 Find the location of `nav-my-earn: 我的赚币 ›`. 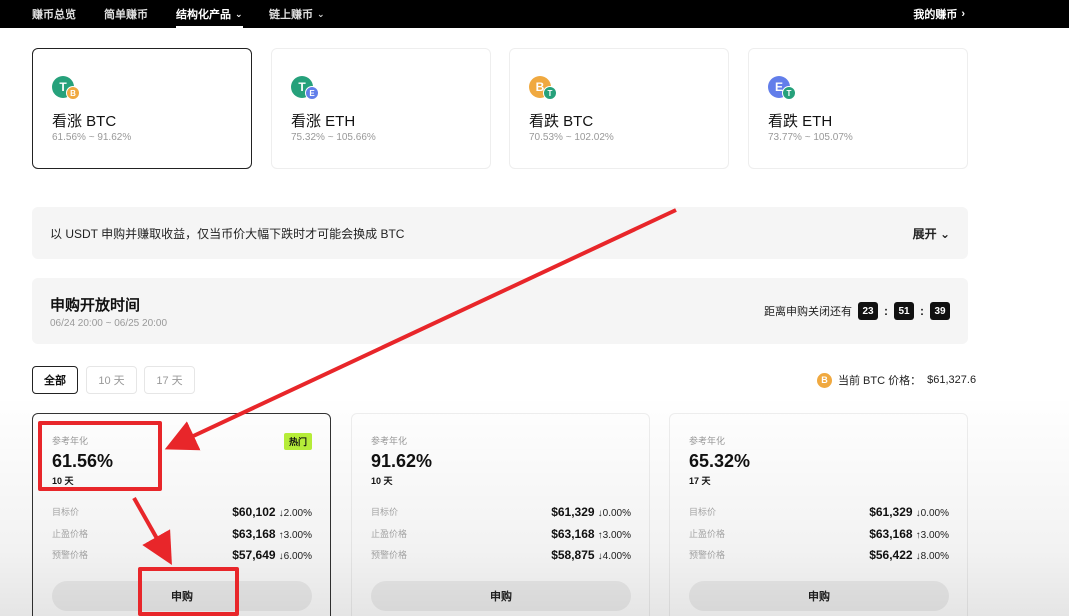

nav-my-earn: 我的赚币 › is located at coordinates (939, 14).